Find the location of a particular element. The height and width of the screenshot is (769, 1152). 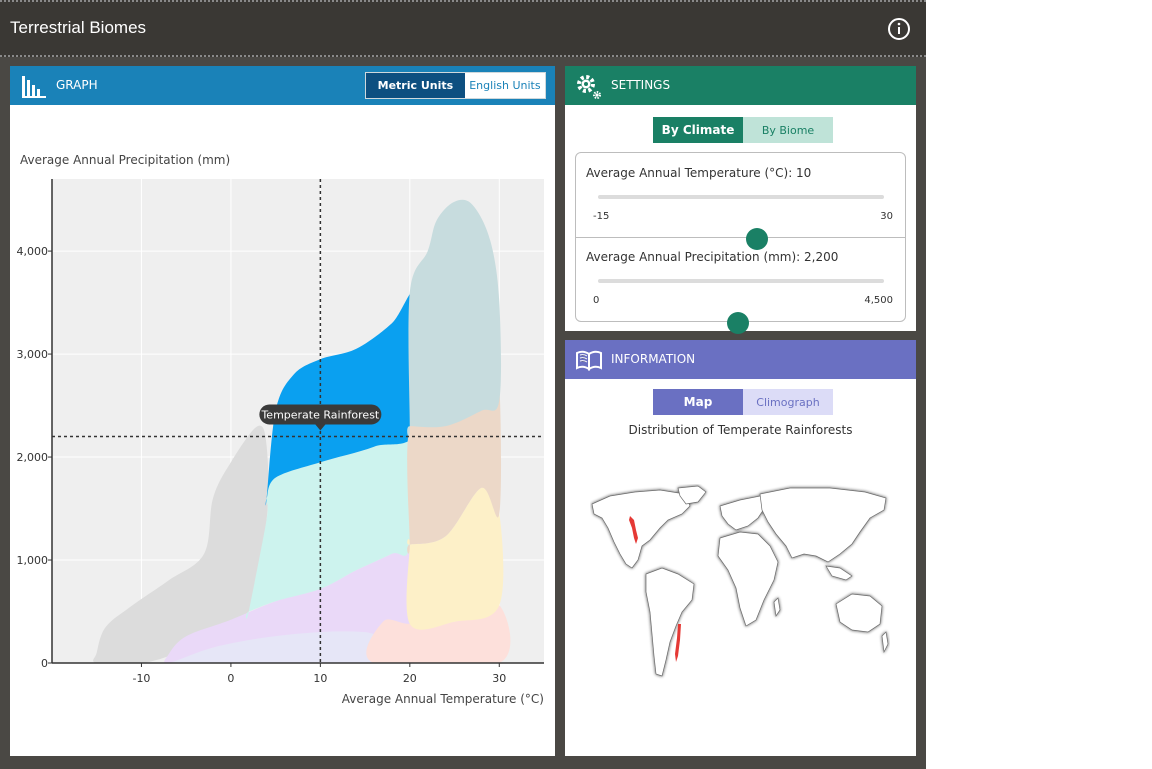

by-biome-button: By Biome is located at coordinates (788, 130).